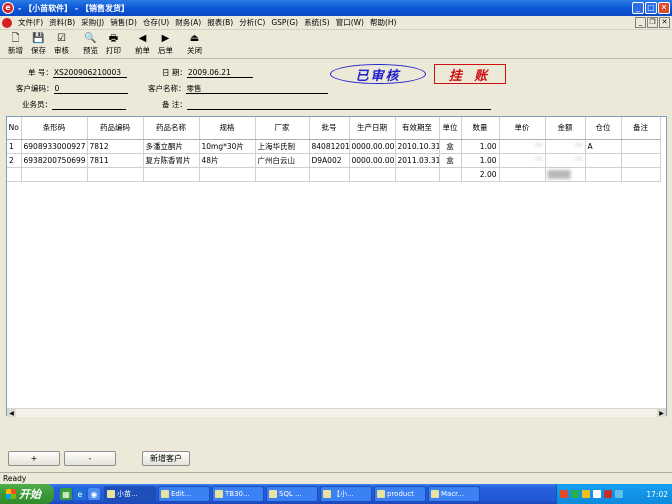 This screenshot has width=672, height=504. Describe the element at coordinates (664, 8) in the screenshot. I see `close-button: ✕` at that location.